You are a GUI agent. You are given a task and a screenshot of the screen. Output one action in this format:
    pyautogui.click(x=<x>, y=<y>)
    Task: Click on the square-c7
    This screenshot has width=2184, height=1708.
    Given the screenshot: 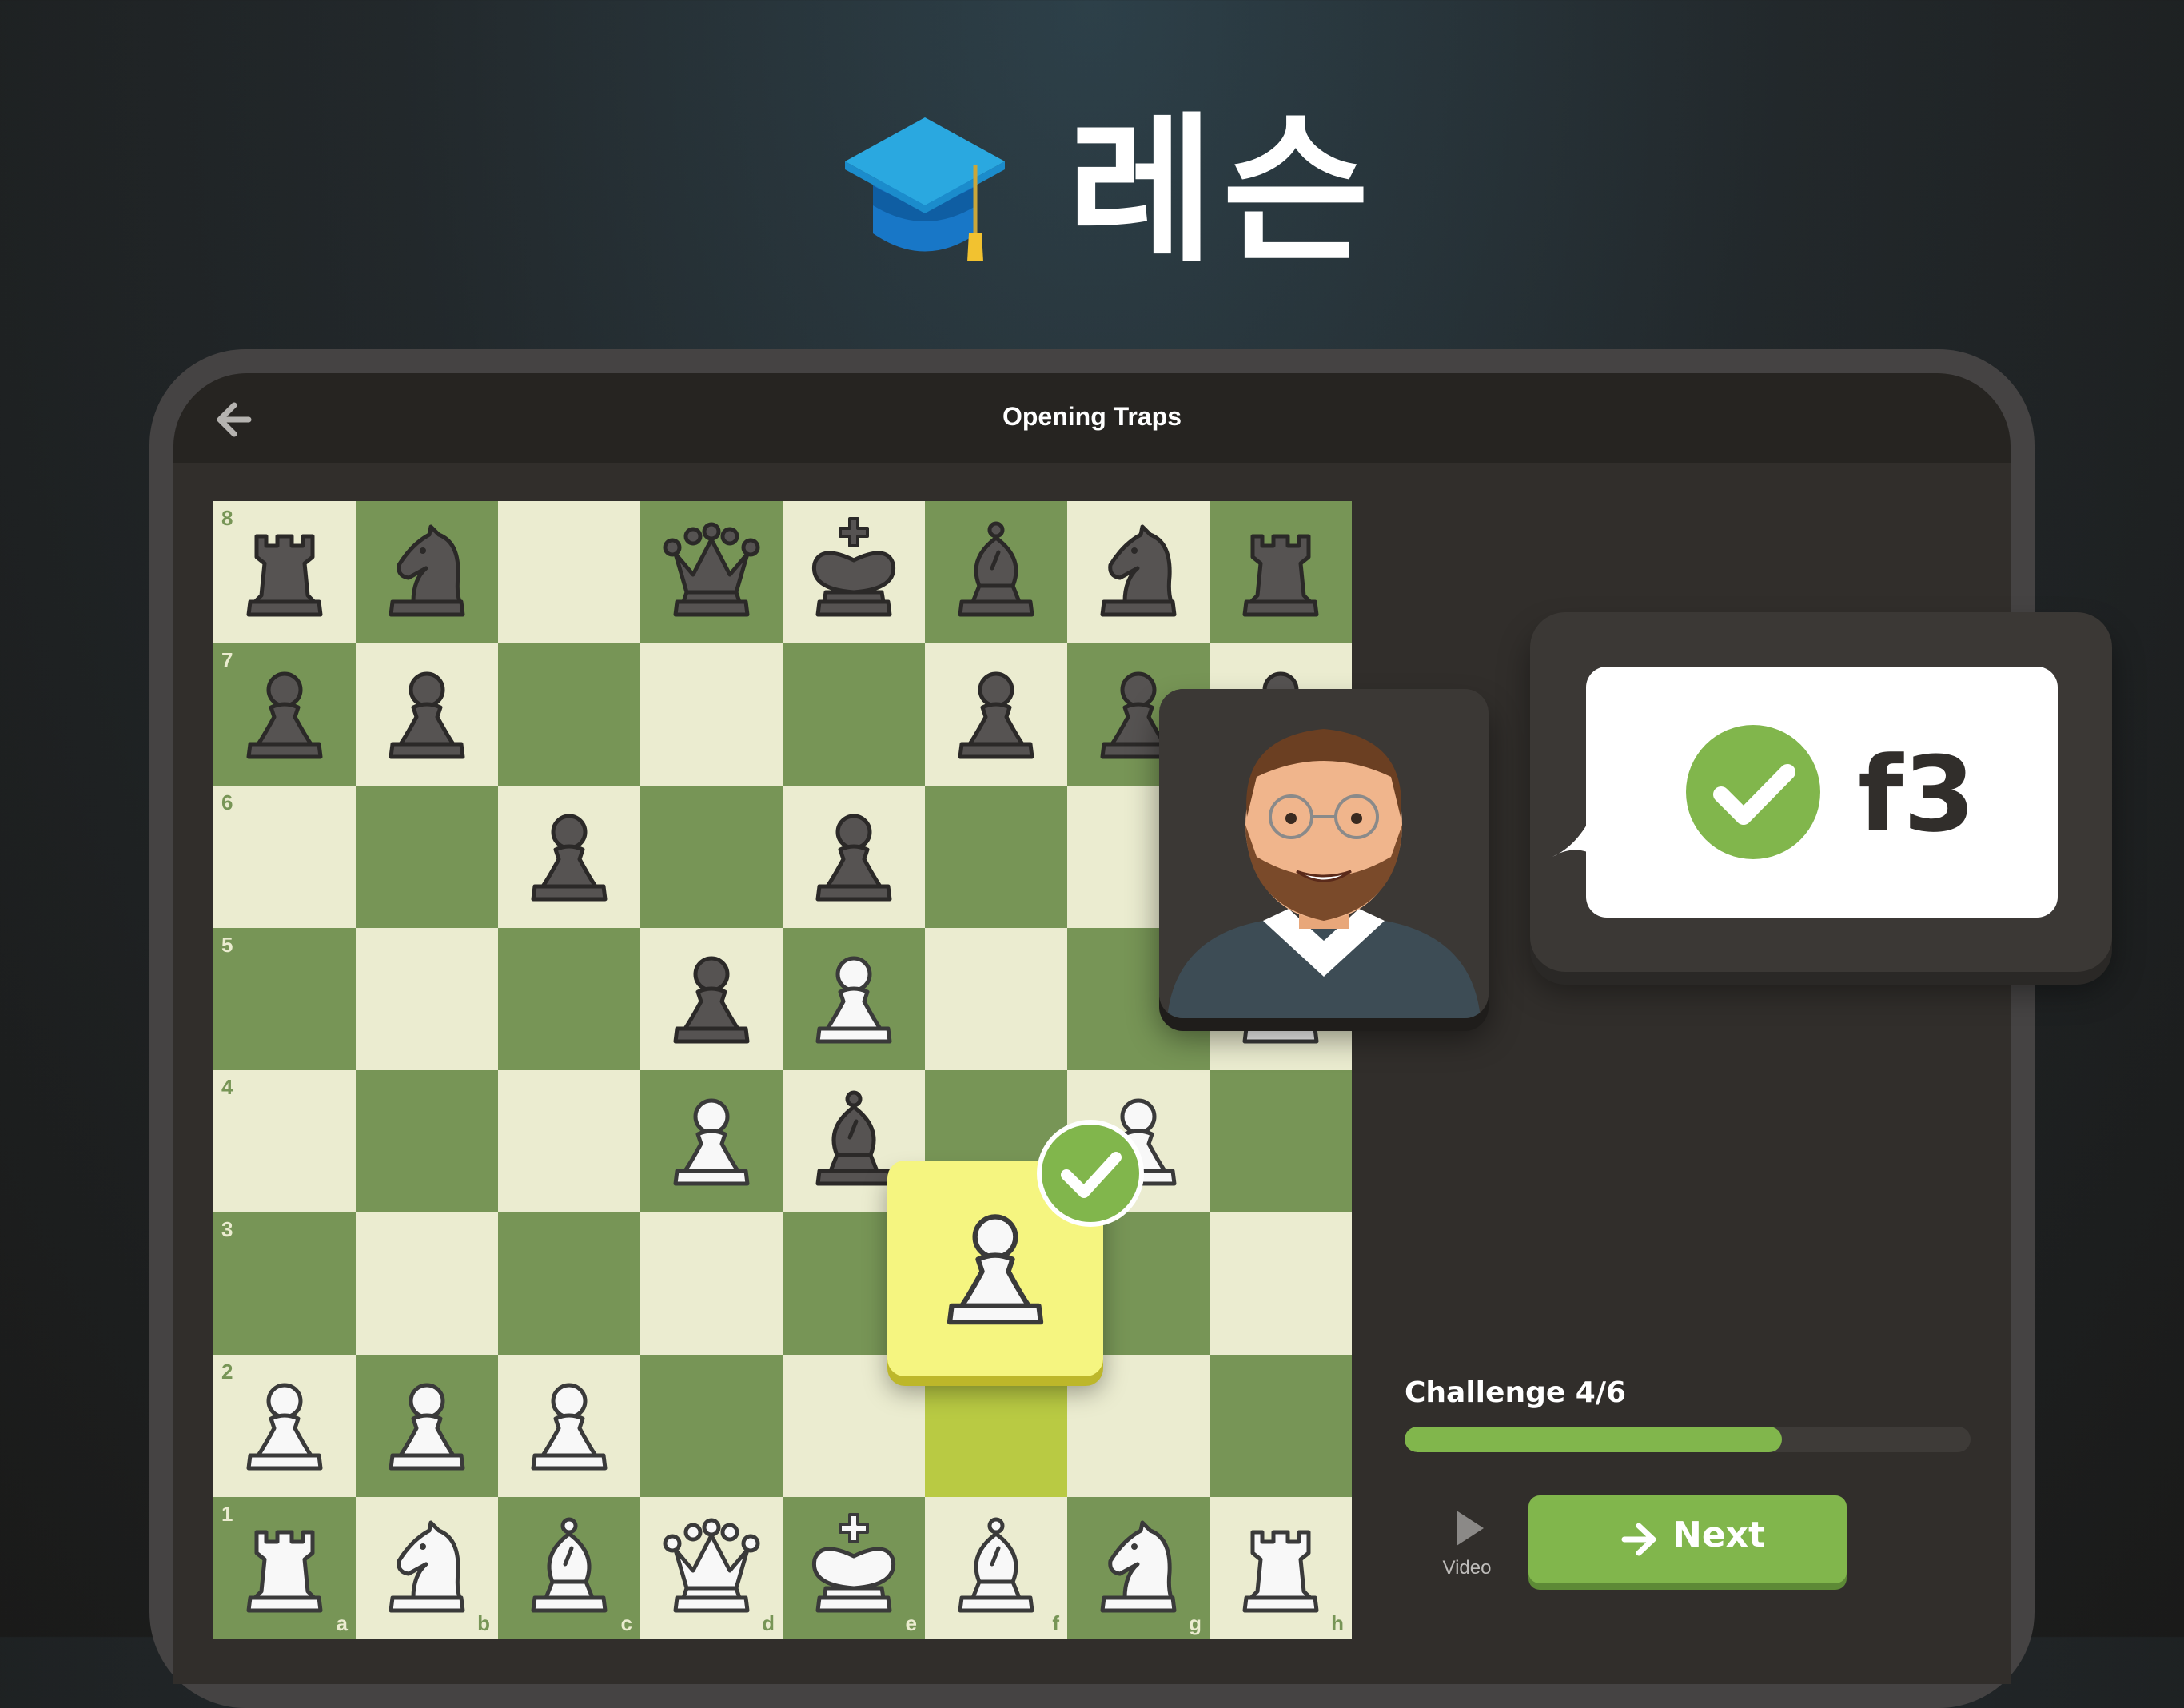 What is the action you would take?
    pyautogui.click(x=569, y=714)
    